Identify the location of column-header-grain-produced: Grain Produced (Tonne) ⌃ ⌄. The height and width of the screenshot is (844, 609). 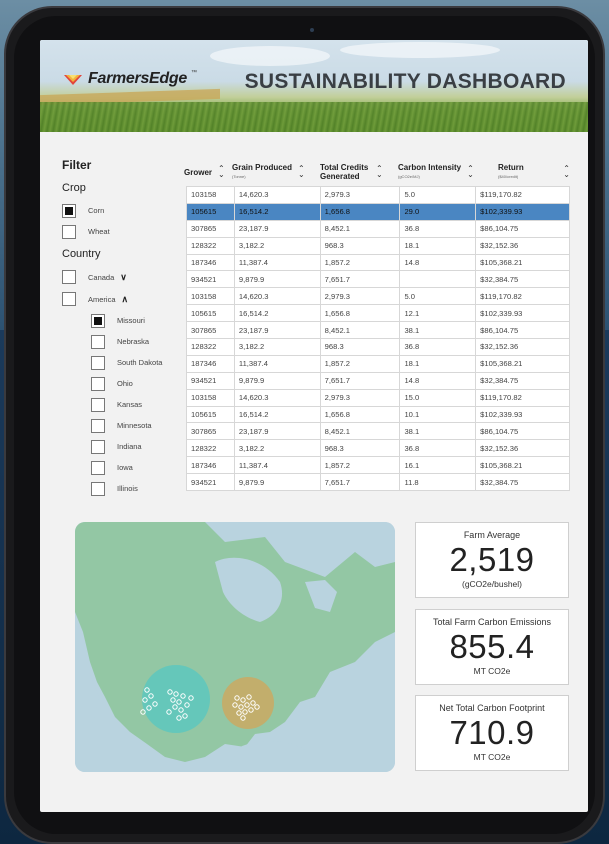
(276, 172).